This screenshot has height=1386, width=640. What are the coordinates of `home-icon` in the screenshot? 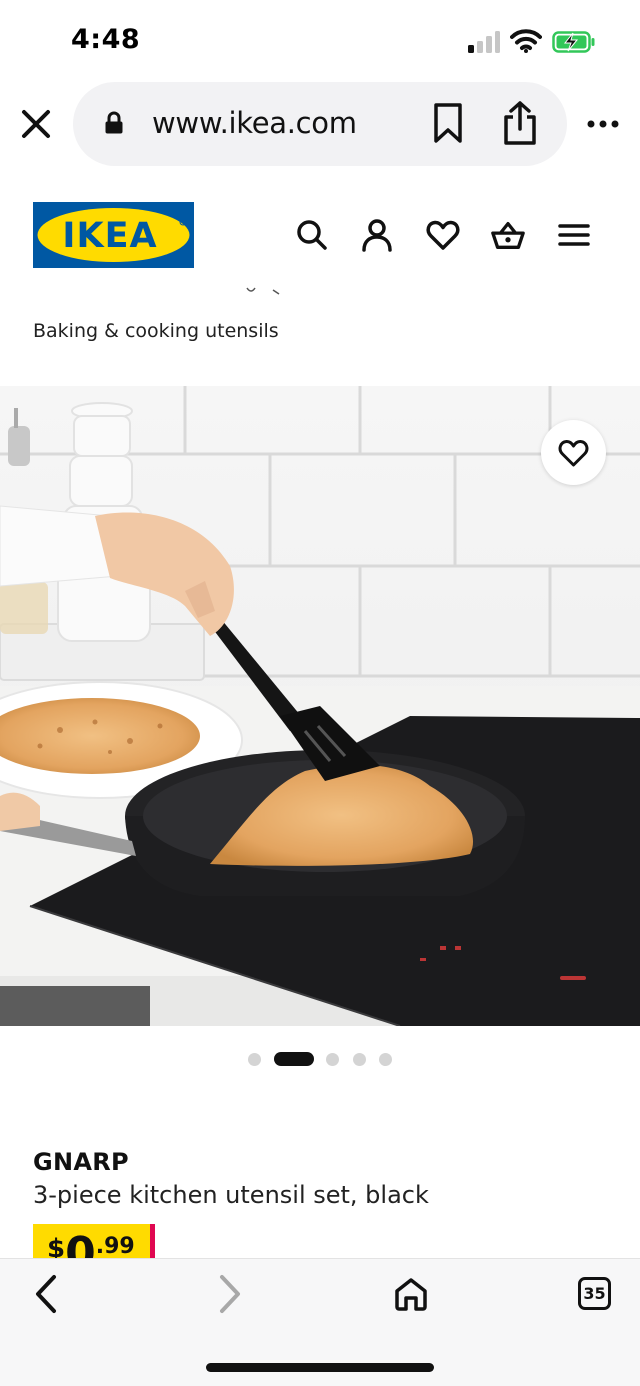 It's located at (411, 1294).